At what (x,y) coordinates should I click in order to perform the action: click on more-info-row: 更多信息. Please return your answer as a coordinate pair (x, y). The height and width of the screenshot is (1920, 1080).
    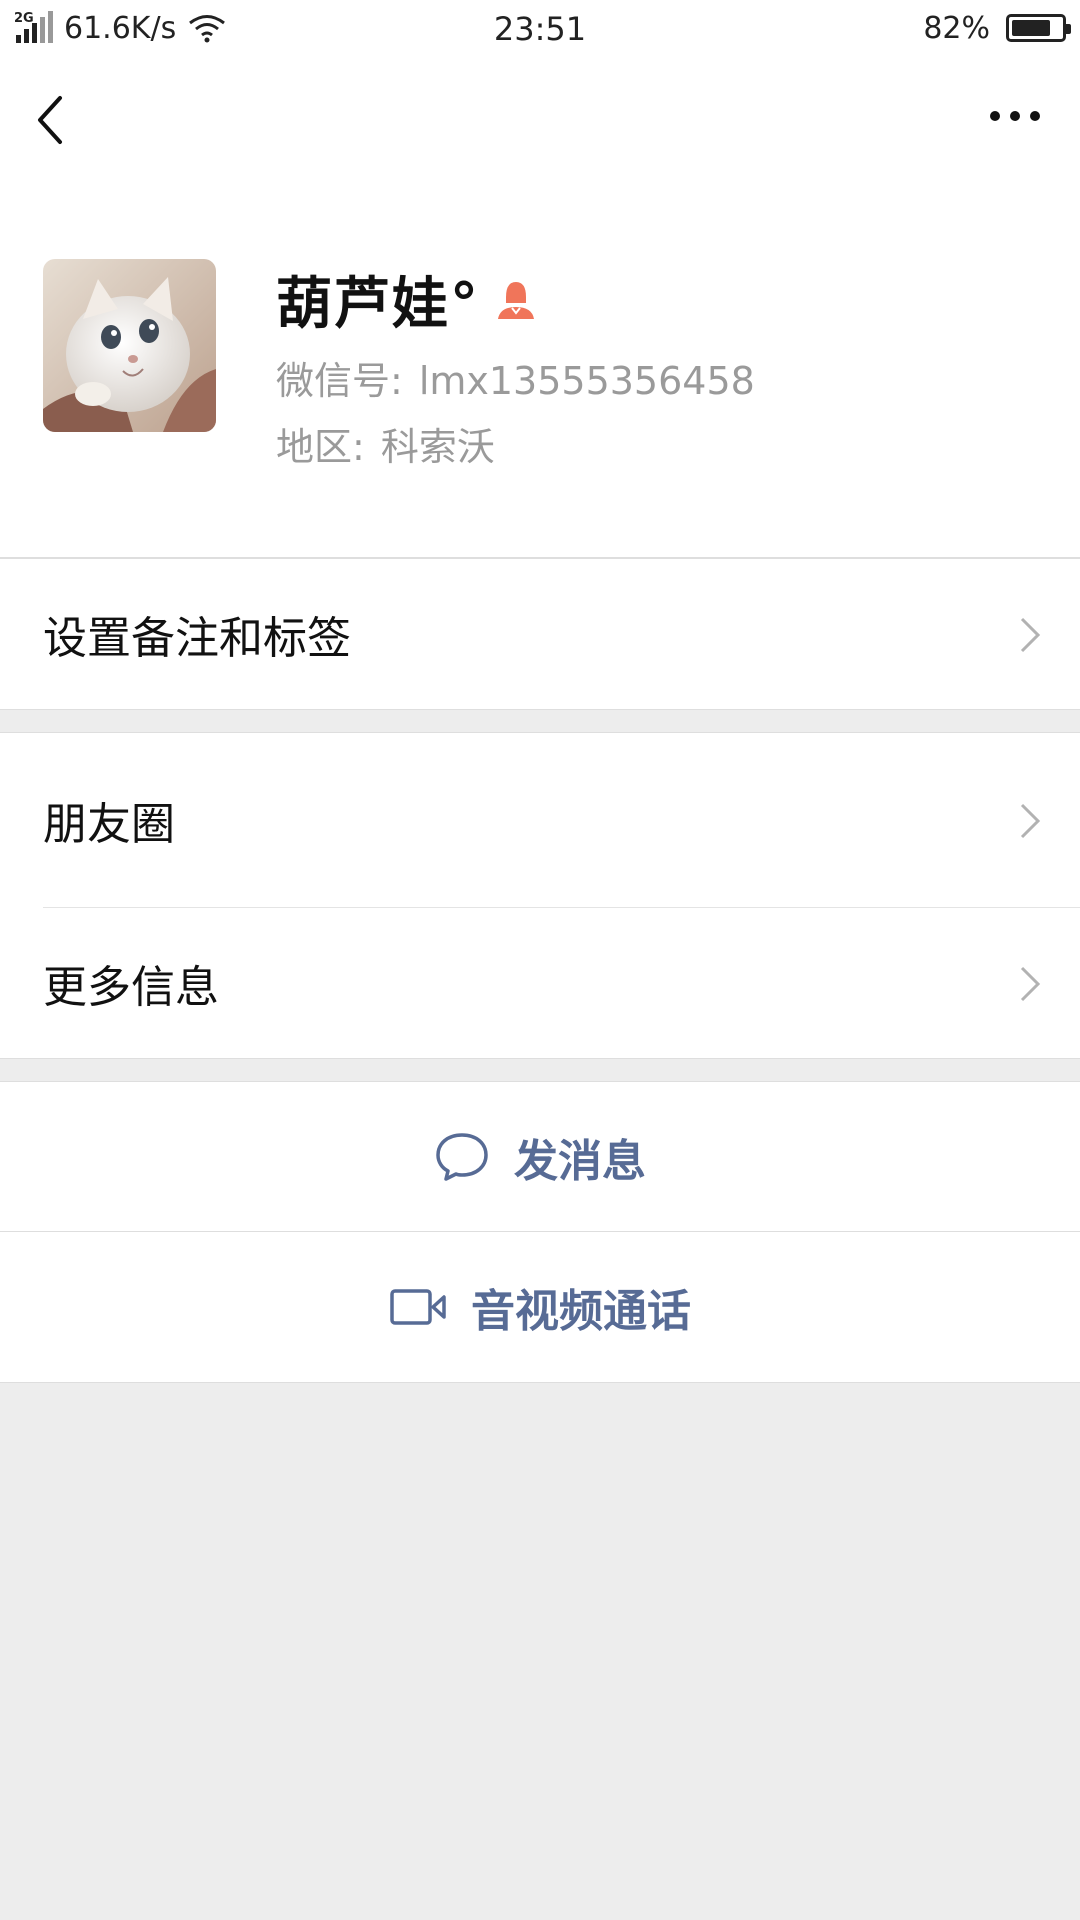
    Looking at the image, I should click on (540, 983).